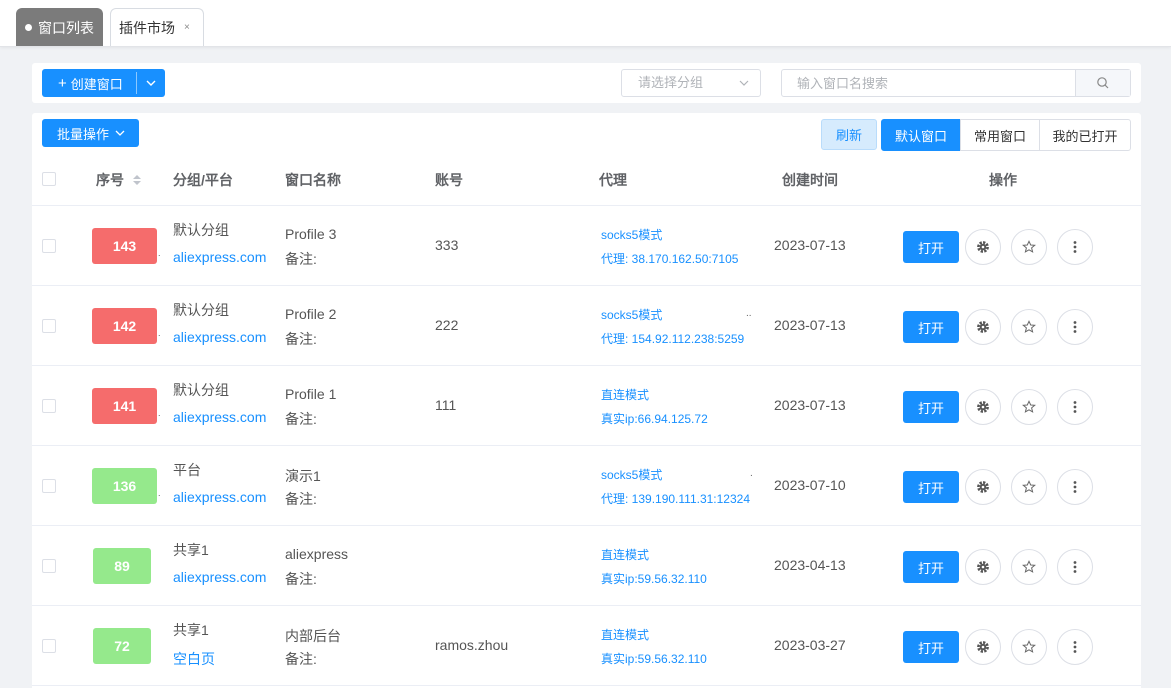 The width and height of the screenshot is (1171, 688). I want to click on account: ramos.zhou, so click(472, 645).